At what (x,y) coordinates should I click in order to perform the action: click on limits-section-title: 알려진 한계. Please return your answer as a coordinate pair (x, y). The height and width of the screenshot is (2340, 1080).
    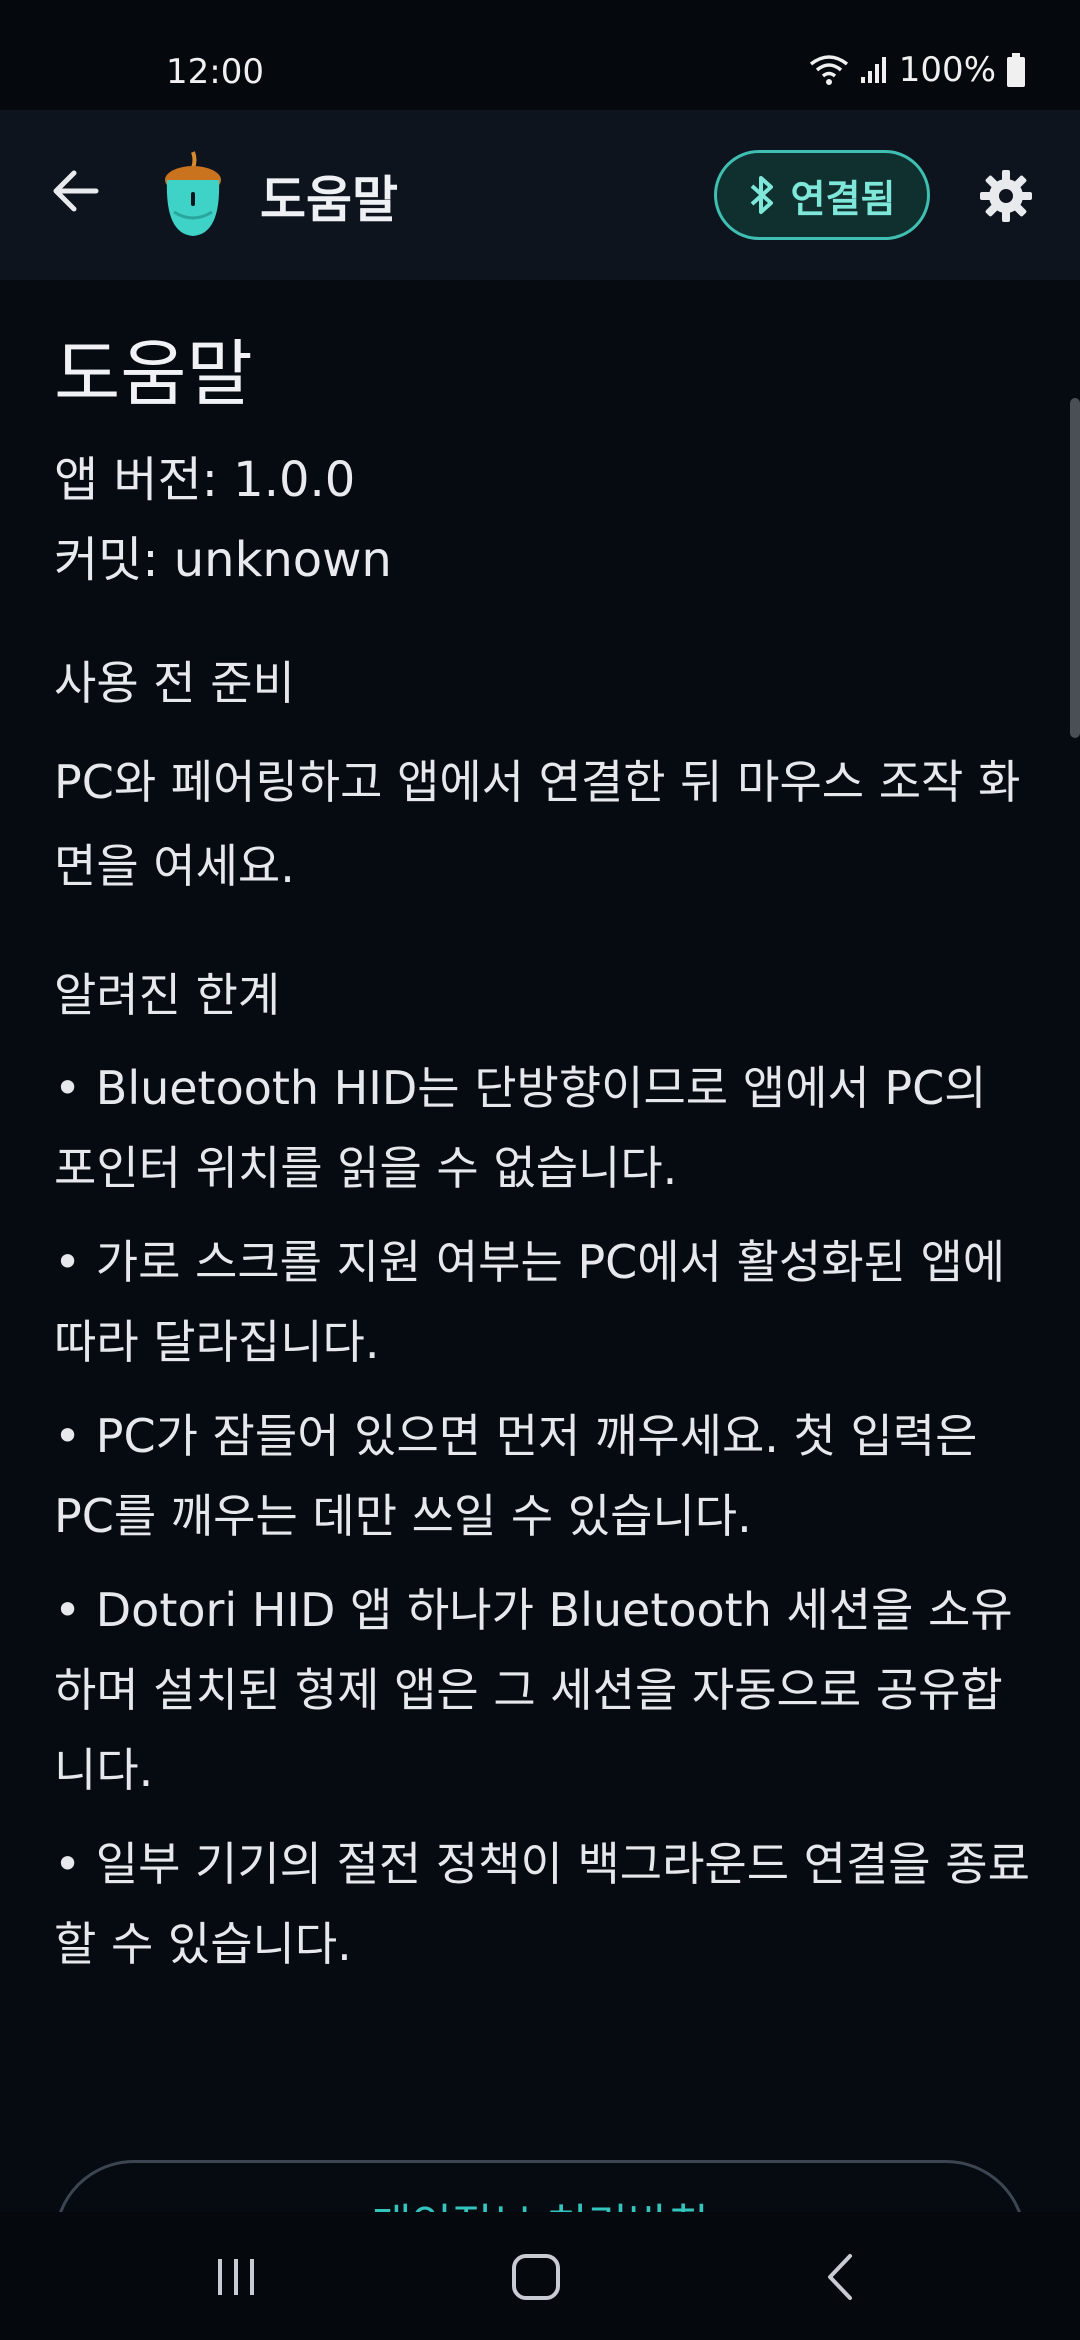
    Looking at the image, I should click on (167, 995).